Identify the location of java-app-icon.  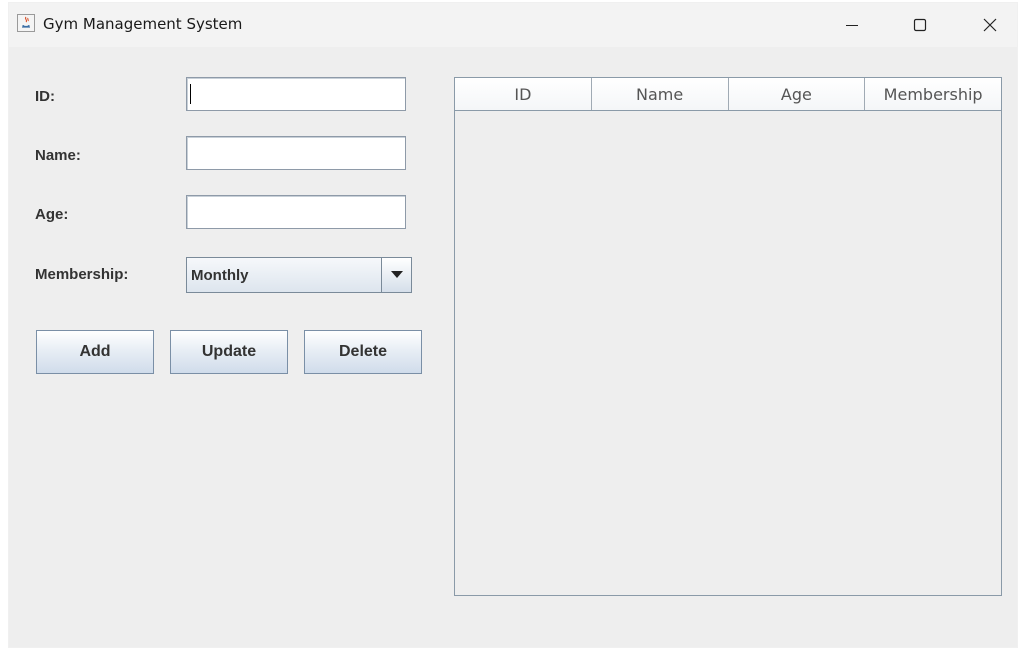
(26, 23).